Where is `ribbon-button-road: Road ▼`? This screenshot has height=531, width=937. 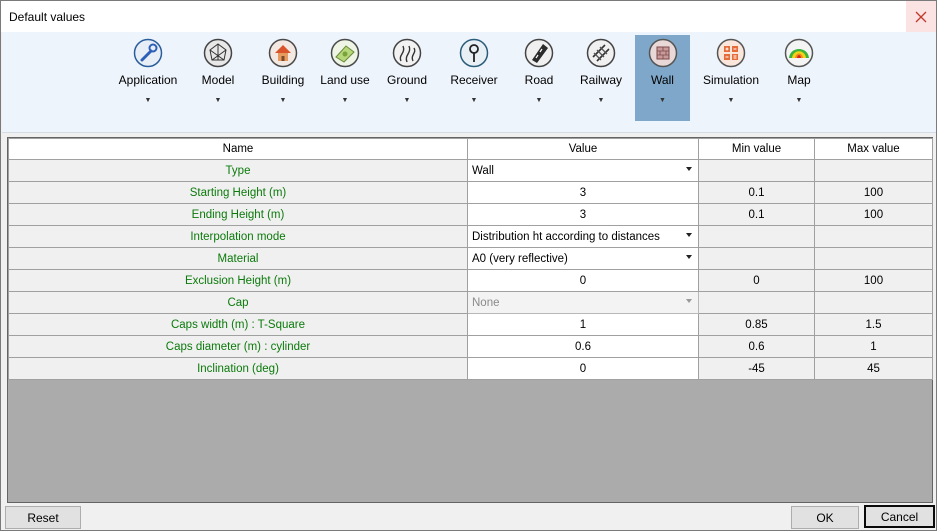
ribbon-button-road: Road ▼ is located at coordinates (539, 78).